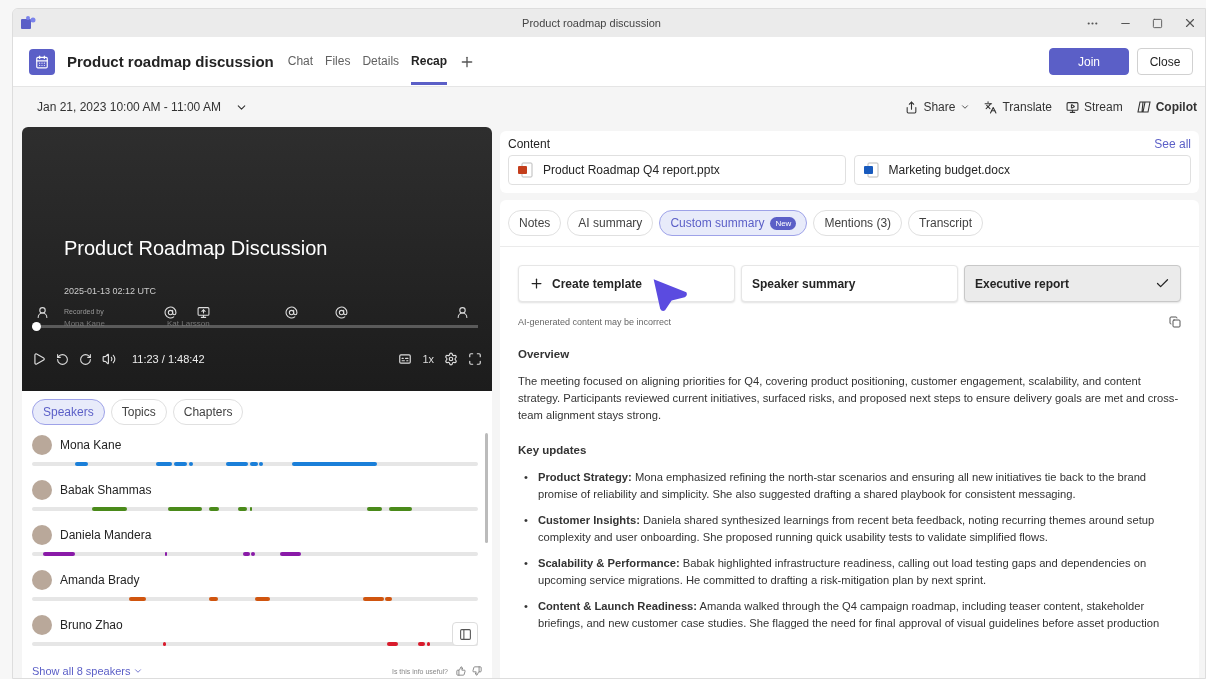 The width and height of the screenshot is (1206, 679). Describe the element at coordinates (477, 671) in the screenshot. I see `thumbs-down-icon` at that location.